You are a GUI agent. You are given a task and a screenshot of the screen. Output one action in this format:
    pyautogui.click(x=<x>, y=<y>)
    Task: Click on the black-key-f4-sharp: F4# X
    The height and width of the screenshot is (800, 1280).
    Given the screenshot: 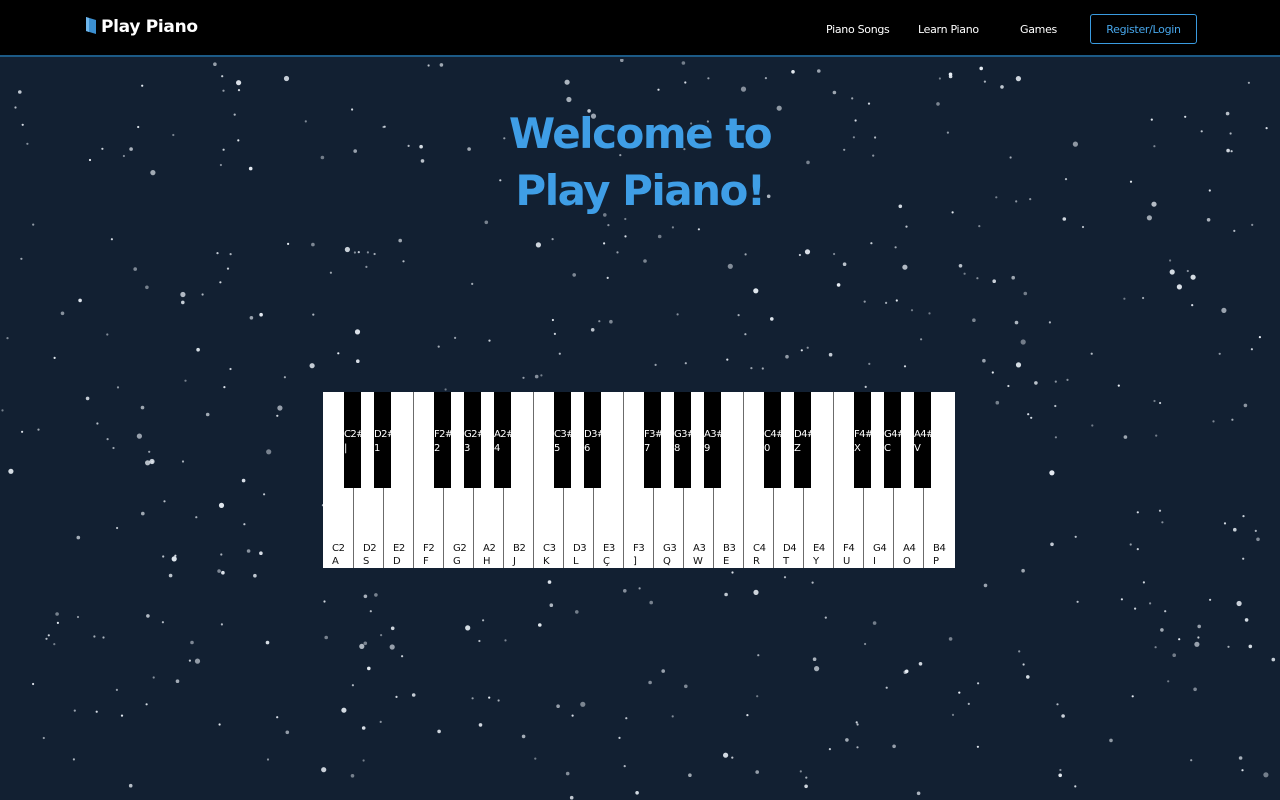 What is the action you would take?
    pyautogui.click(x=863, y=440)
    